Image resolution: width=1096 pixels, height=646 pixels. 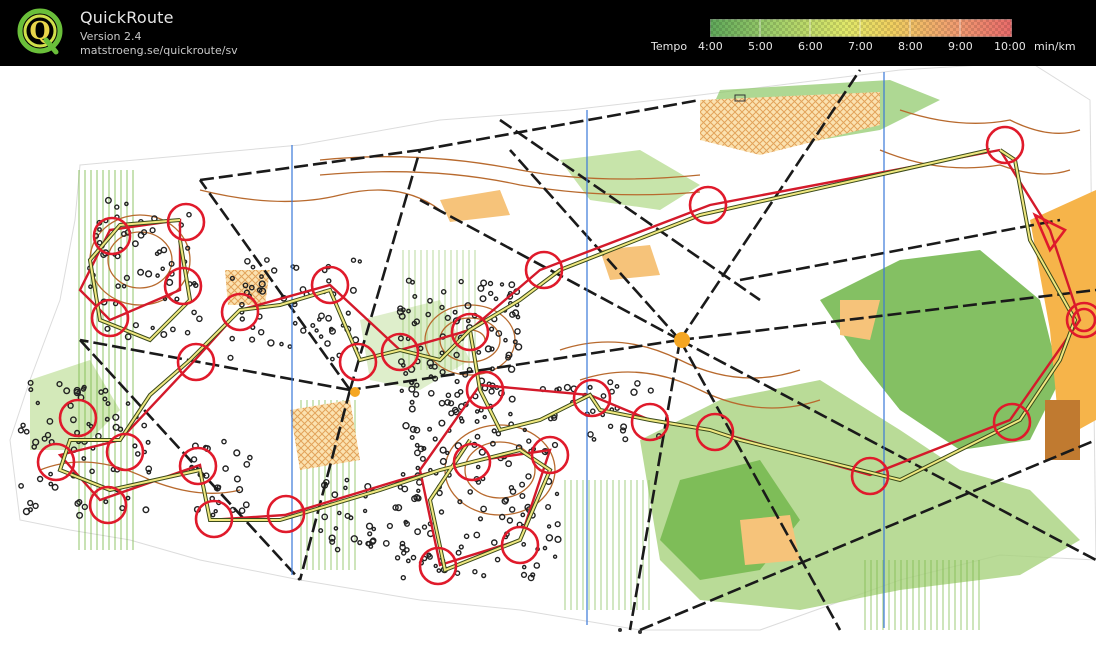 What do you see at coordinates (669, 46) in the screenshot?
I see `tempo-label: Tempo` at bounding box center [669, 46].